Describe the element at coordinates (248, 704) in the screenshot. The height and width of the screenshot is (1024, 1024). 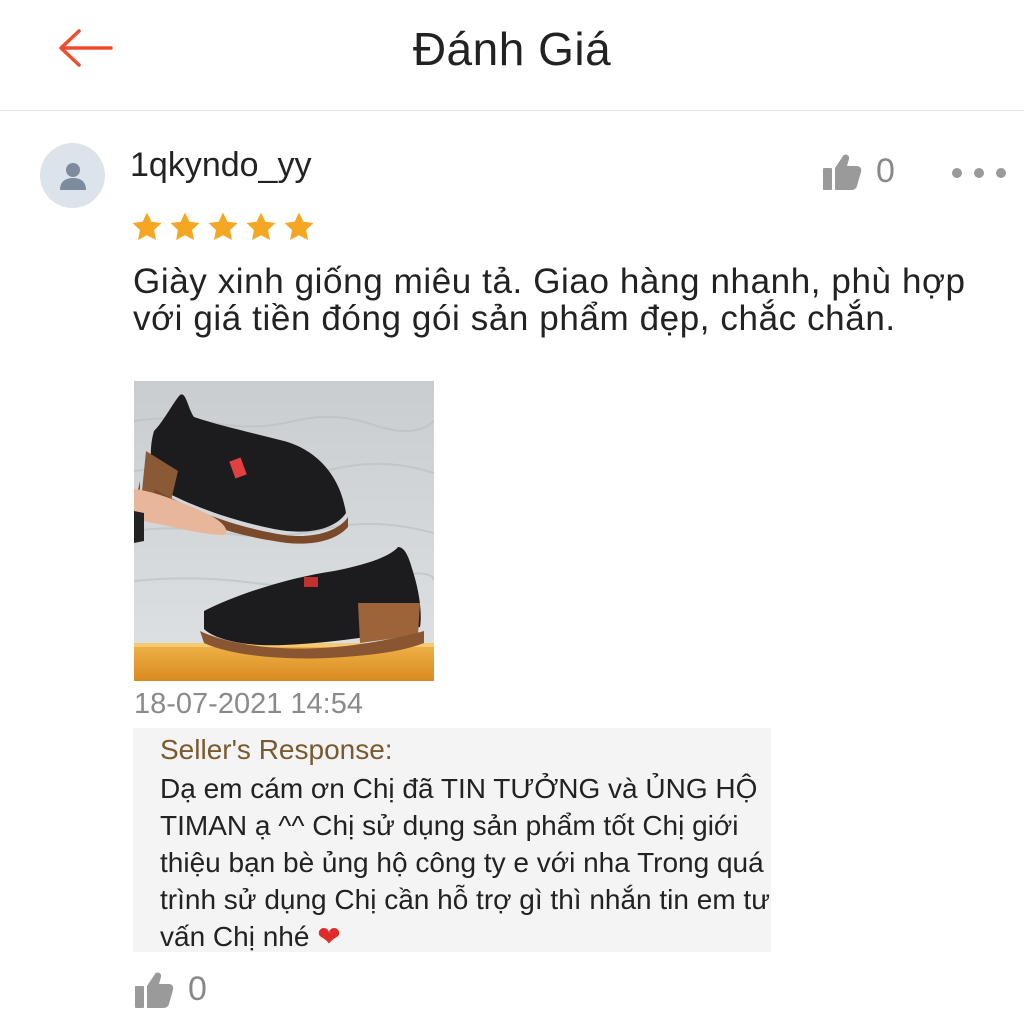
I see `review-timestamp: 18-07-2021 14:54` at that location.